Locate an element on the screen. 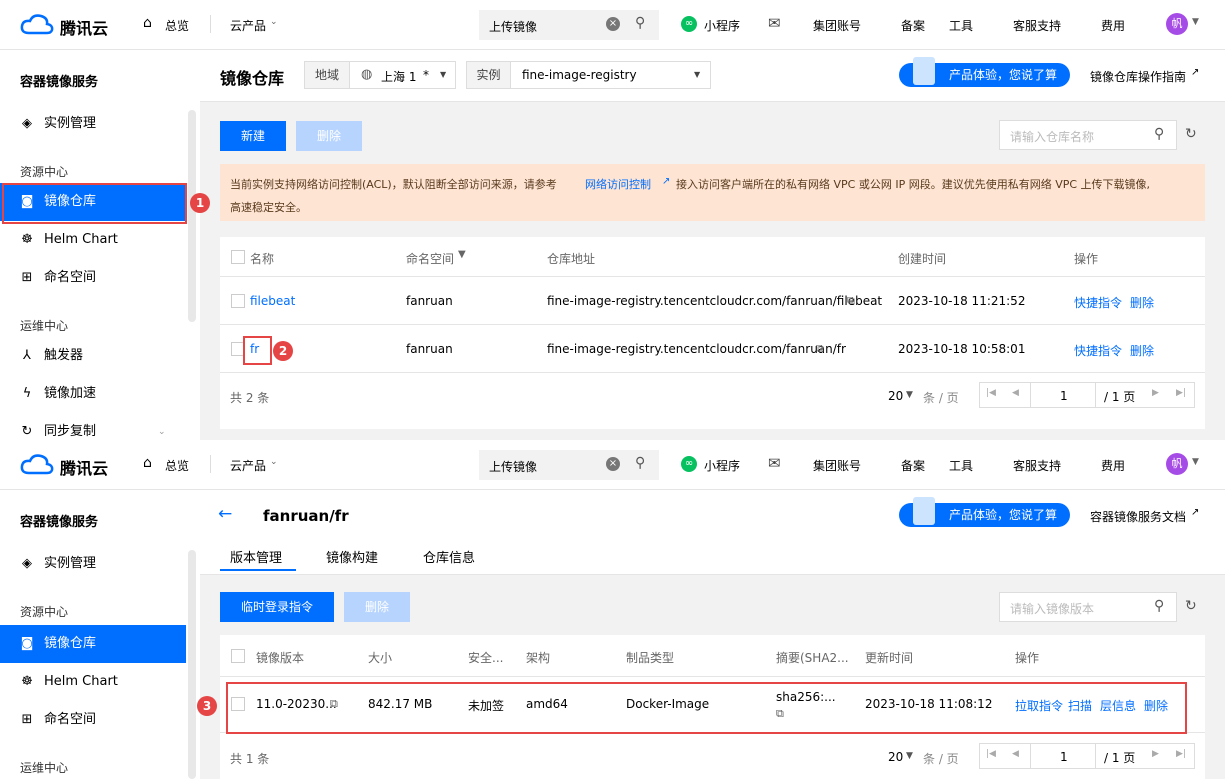  repo-search: 请输入仓库名称 ⚲ is located at coordinates (1088, 135).